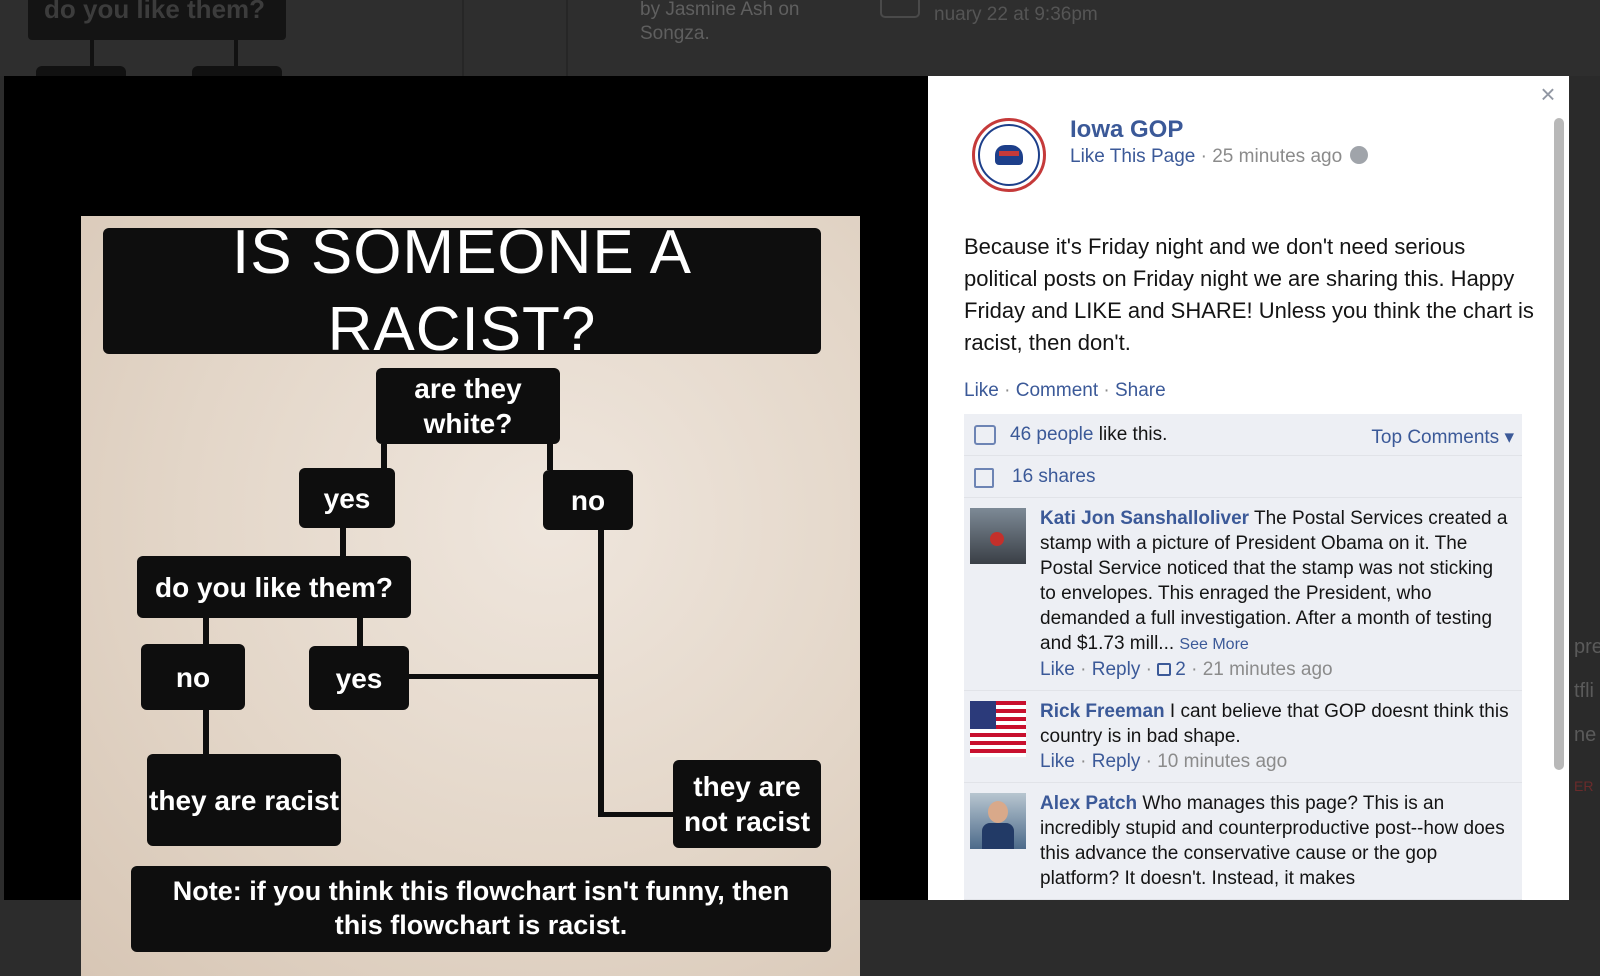  Describe the element at coordinates (1548, 94) in the screenshot. I see `close-icon: ×` at that location.